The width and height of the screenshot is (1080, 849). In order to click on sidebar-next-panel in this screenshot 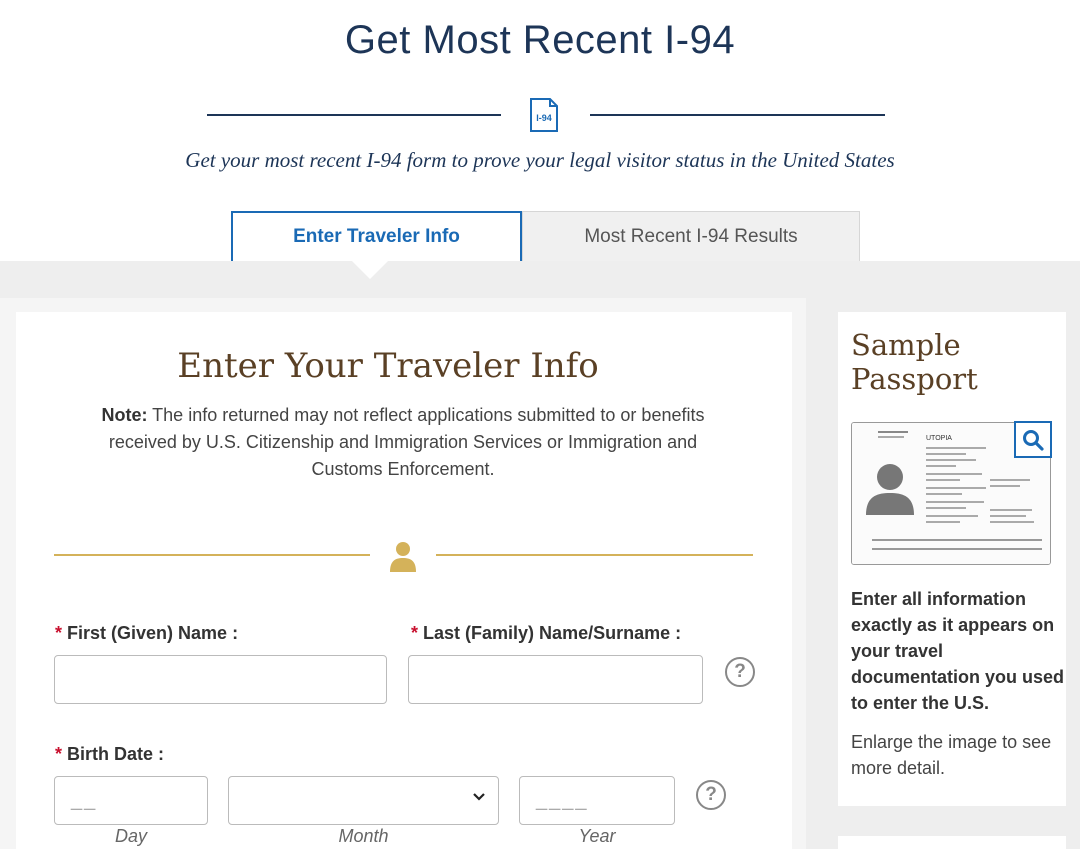, I will do `click(952, 842)`.